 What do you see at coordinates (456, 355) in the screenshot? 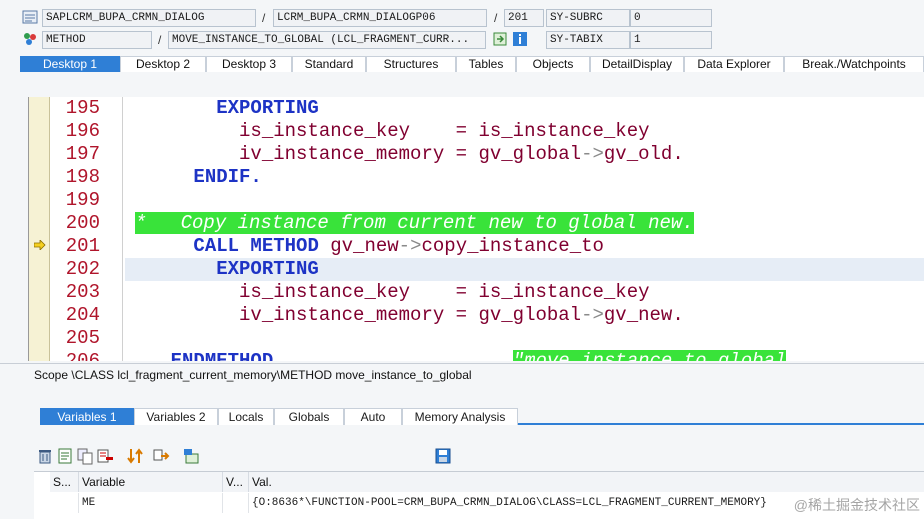
I see `code-line: ENDMETHOD. "move_instance_to_global` at bounding box center [456, 355].